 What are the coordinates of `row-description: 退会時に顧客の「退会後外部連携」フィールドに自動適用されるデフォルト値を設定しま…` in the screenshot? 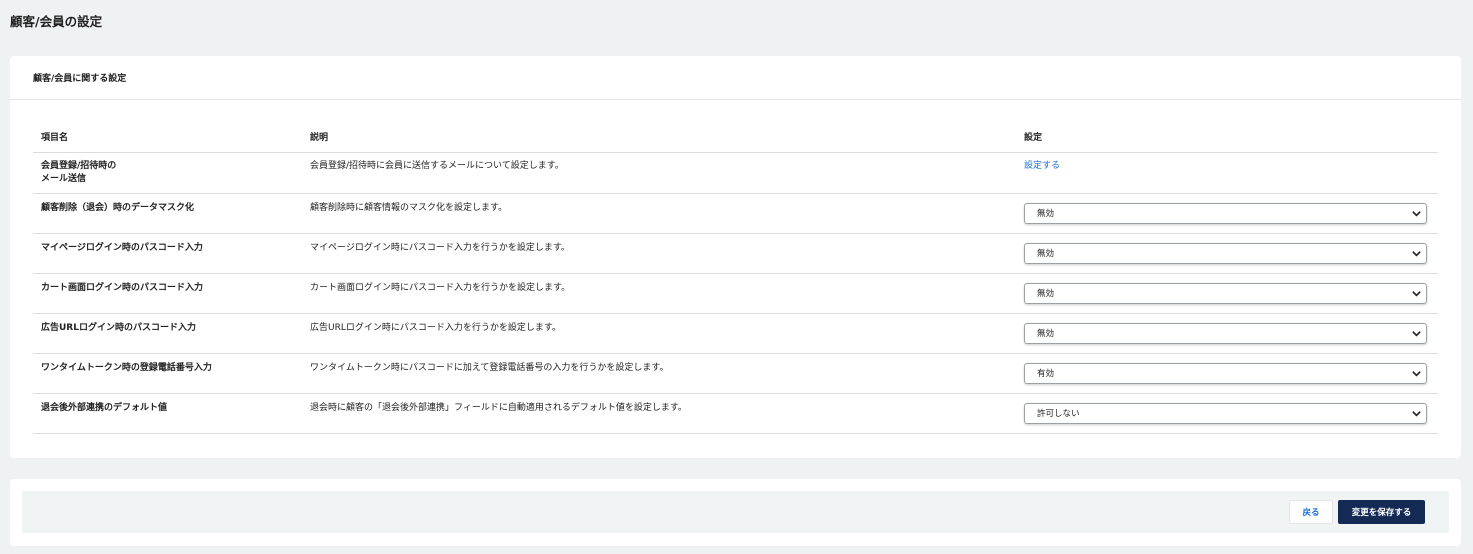 It's located at (498, 408).